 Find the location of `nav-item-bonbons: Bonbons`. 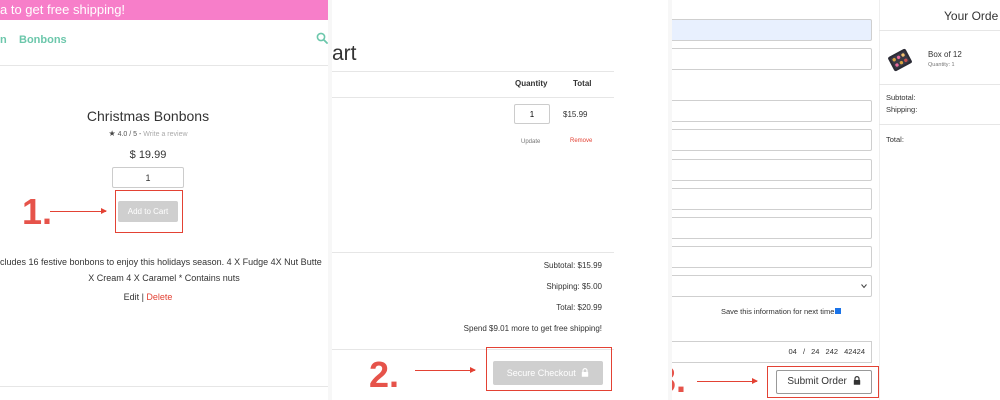

nav-item-bonbons: Bonbons is located at coordinates (43, 40).